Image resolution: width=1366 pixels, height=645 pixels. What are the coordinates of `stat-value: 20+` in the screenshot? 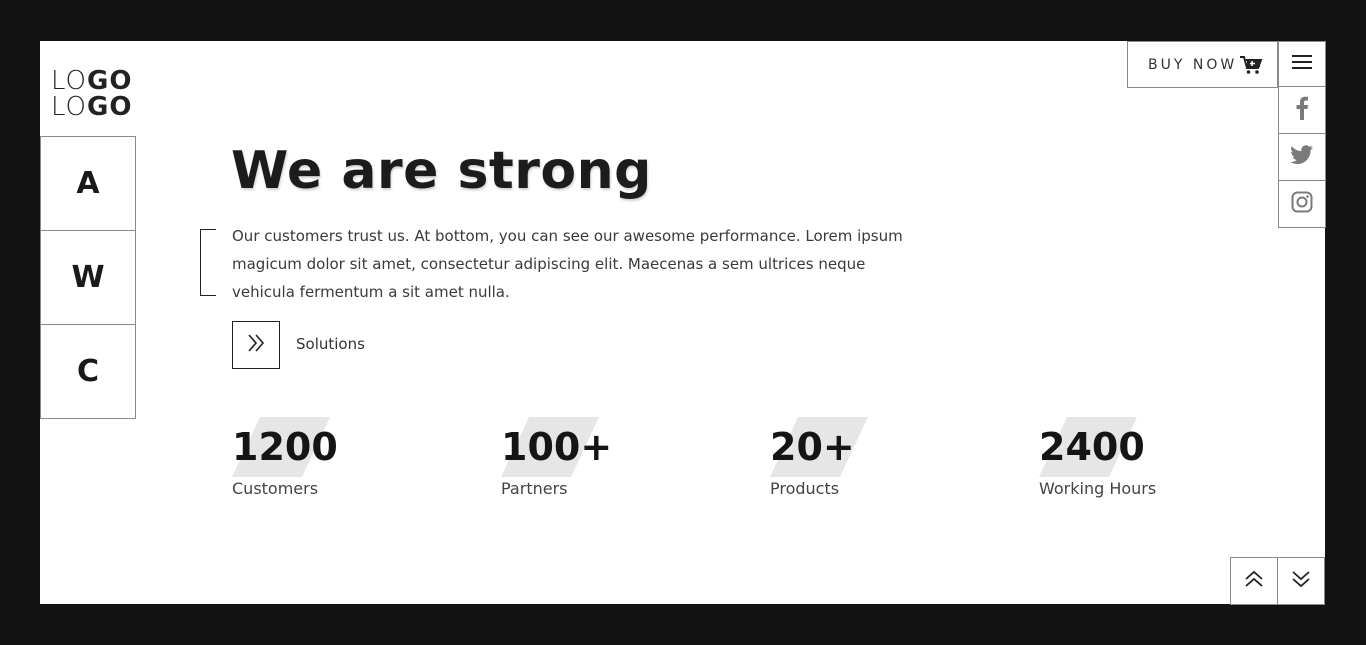 It's located at (812, 447).